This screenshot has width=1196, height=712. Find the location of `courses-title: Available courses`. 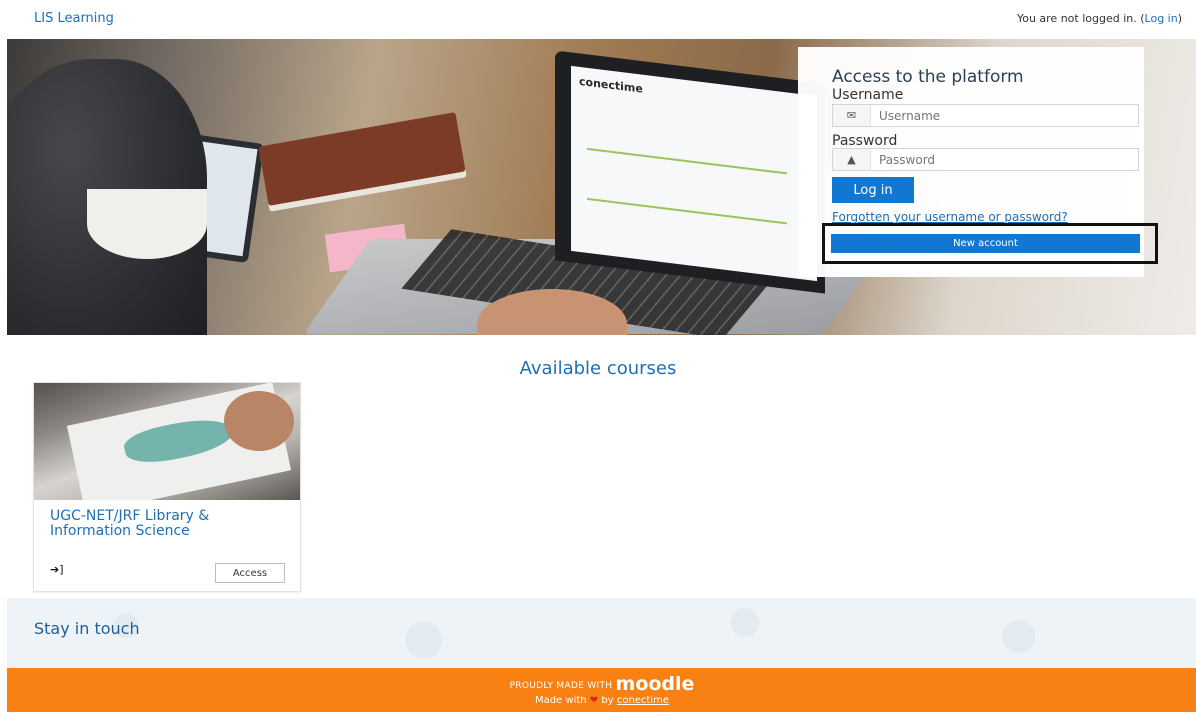

courses-title: Available courses is located at coordinates (598, 368).